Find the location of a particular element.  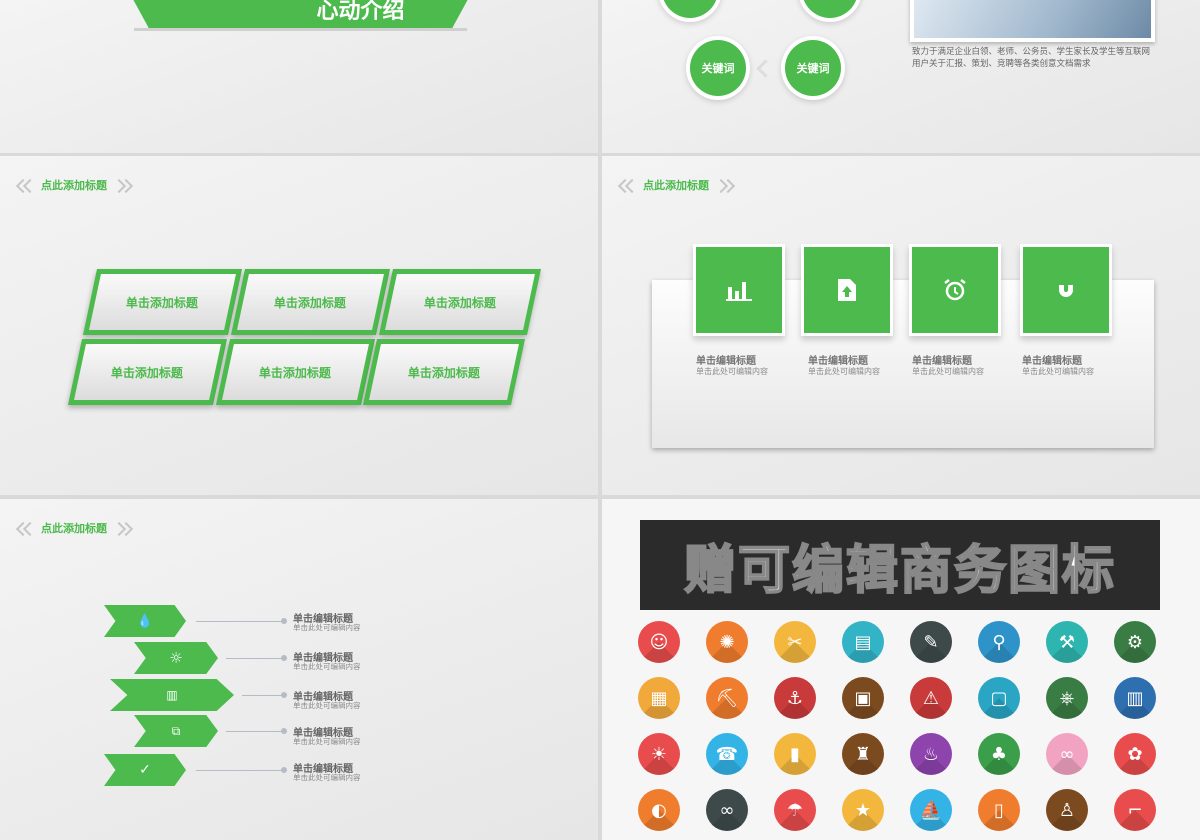

building-icon: ▥ is located at coordinates (1135, 698).